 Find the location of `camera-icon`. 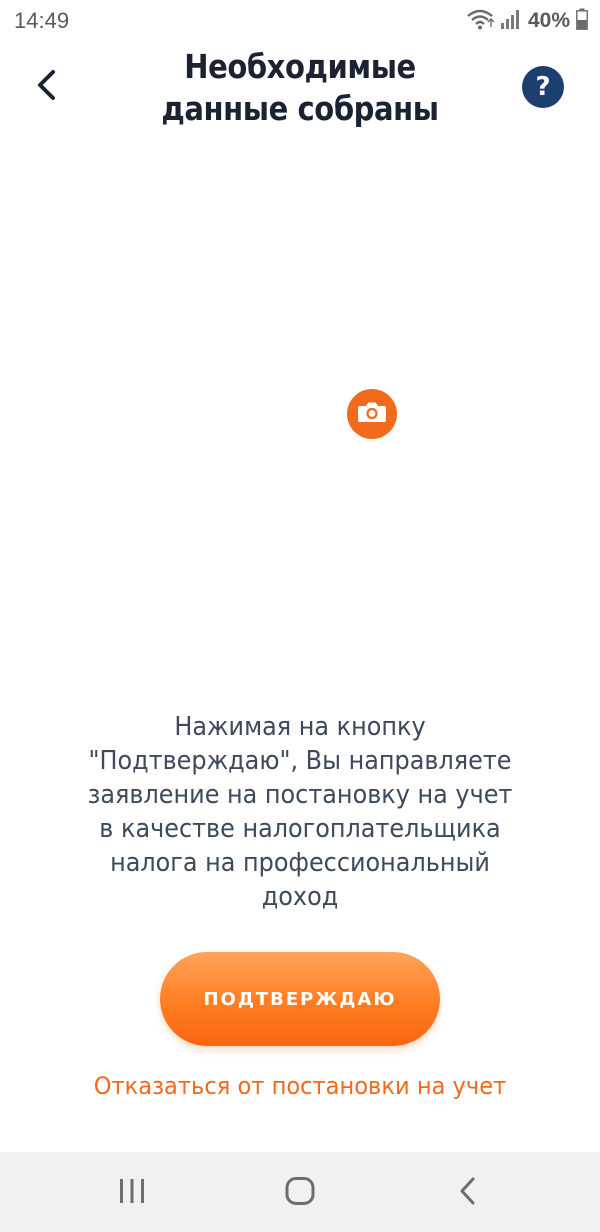

camera-icon is located at coordinates (372, 414).